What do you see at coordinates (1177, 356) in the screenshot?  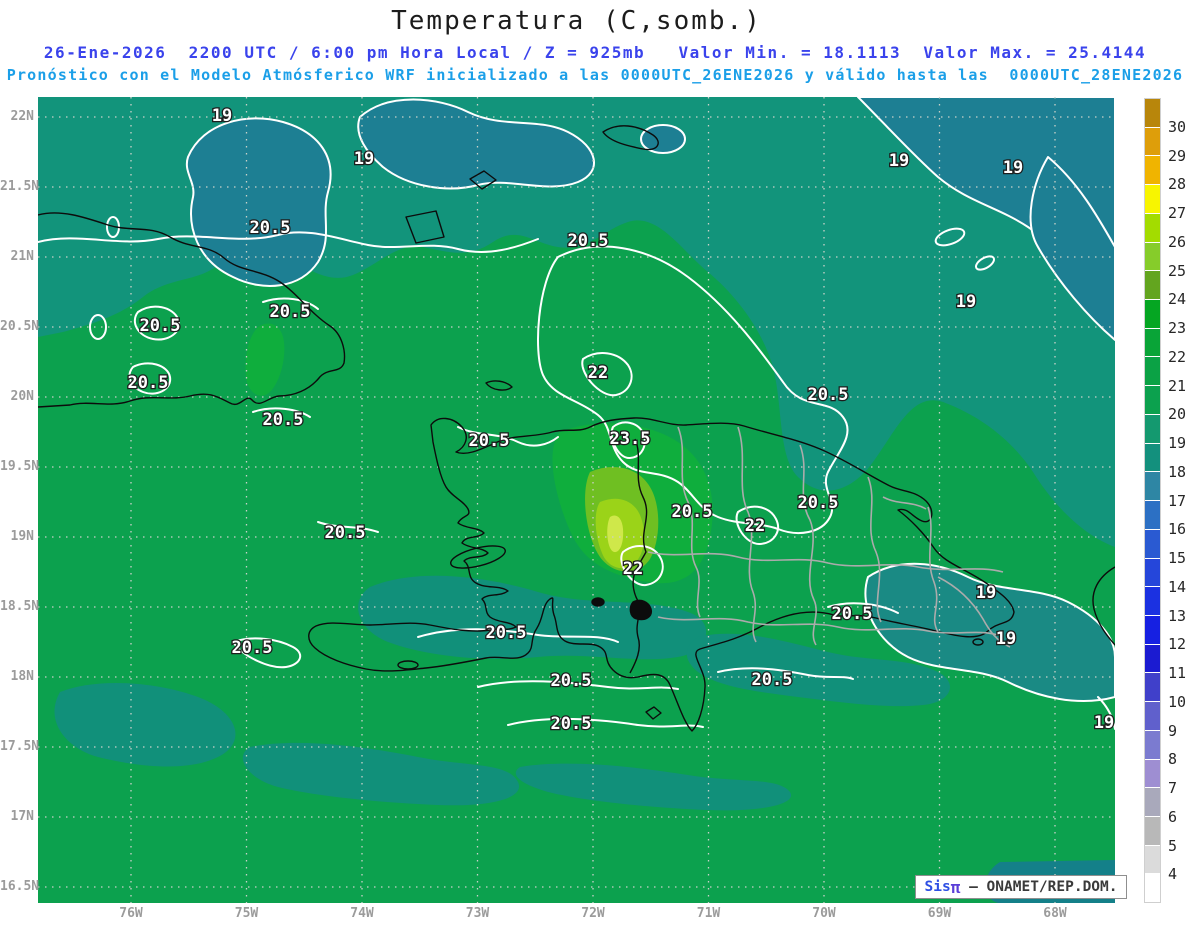 I see `colorbar-tick-label: 22` at bounding box center [1177, 356].